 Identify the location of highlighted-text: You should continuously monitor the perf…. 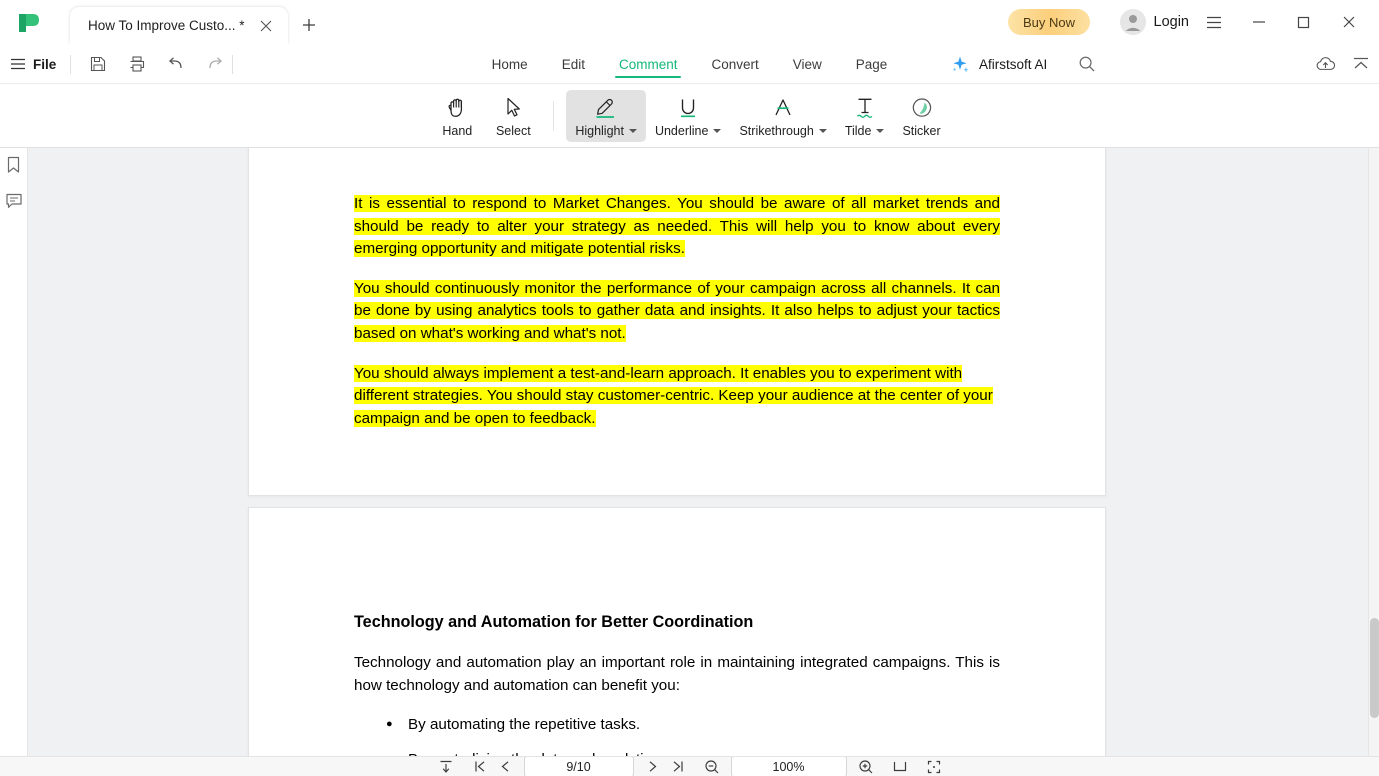
(677, 310).